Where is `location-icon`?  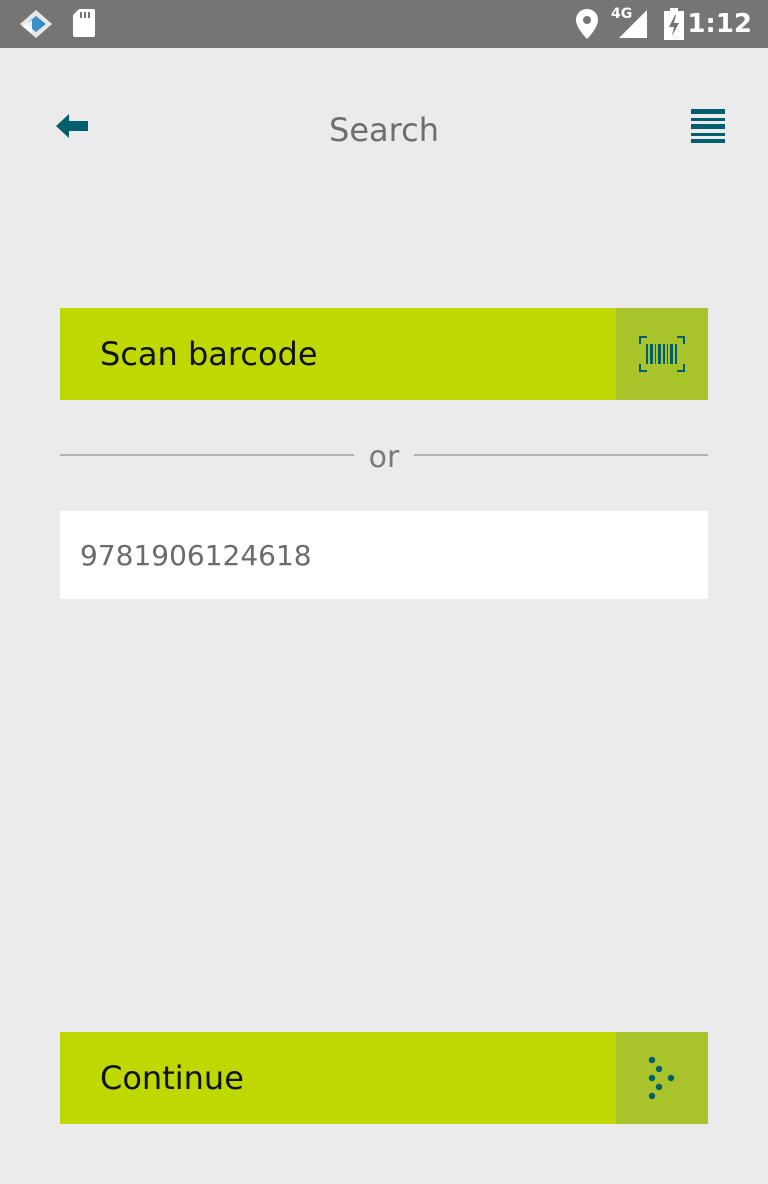
location-icon is located at coordinates (587, 26).